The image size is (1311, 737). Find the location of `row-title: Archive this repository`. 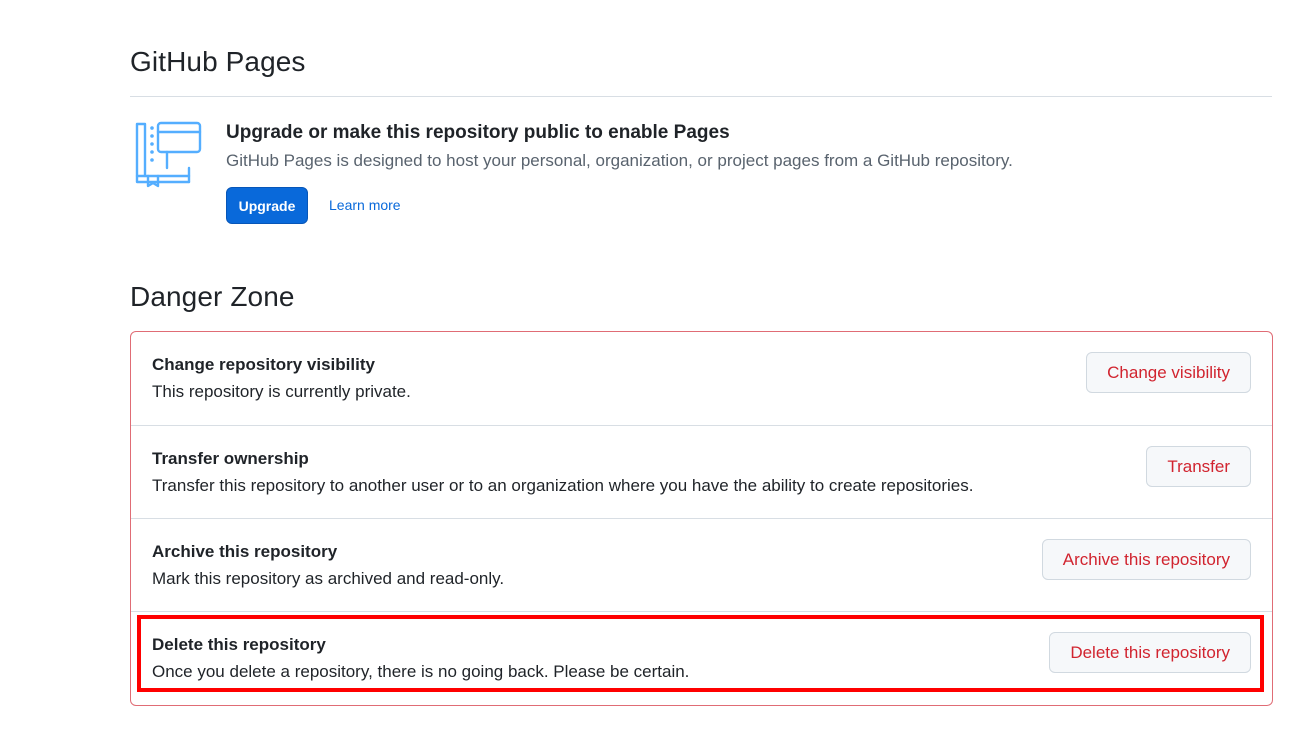

row-title: Archive this repository is located at coordinates (245, 551).